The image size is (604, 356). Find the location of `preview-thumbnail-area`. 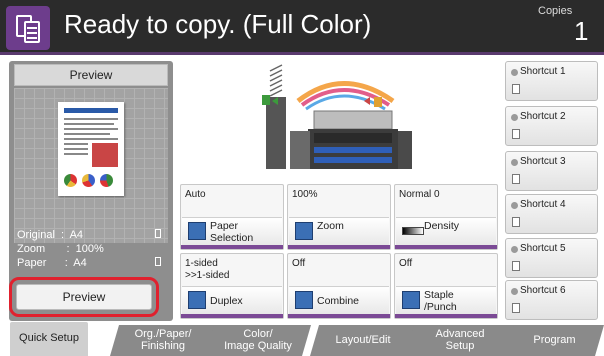

preview-thumbnail-area is located at coordinates (91, 165).